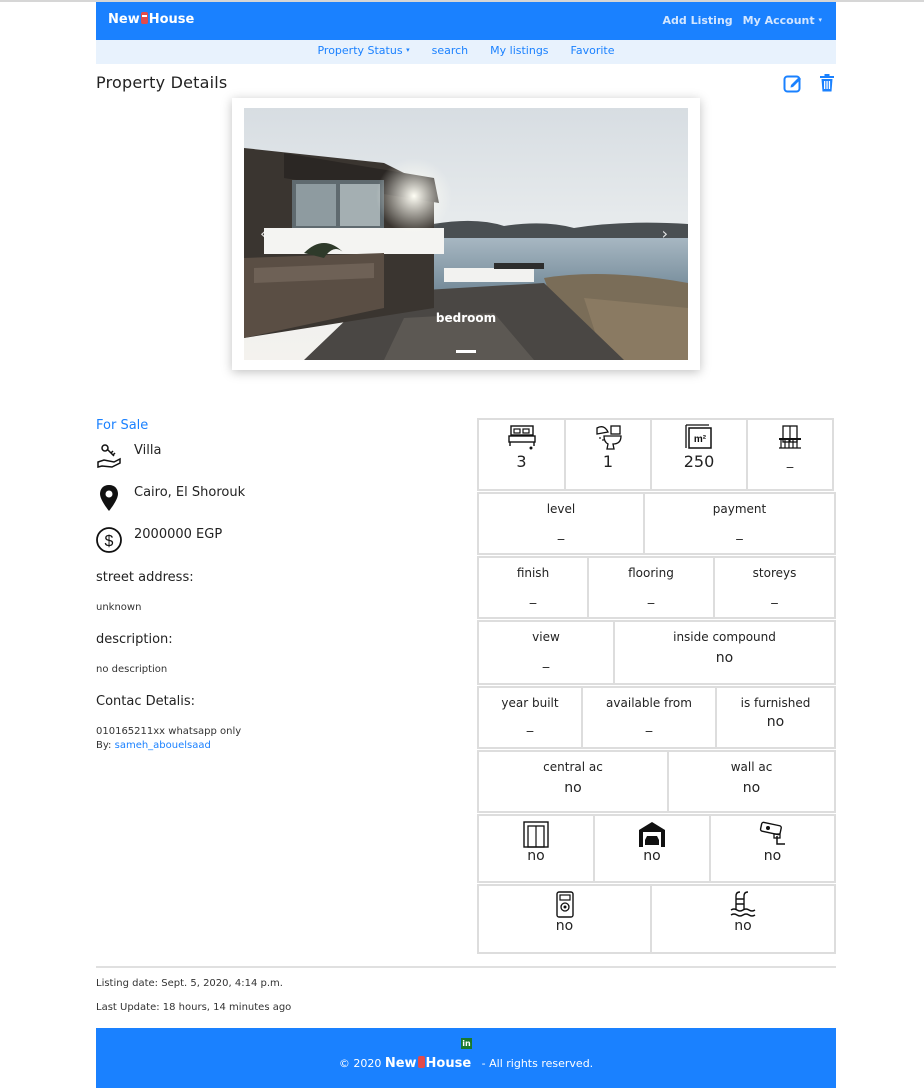  I want to click on carousel-next-button: ›, so click(665, 233).